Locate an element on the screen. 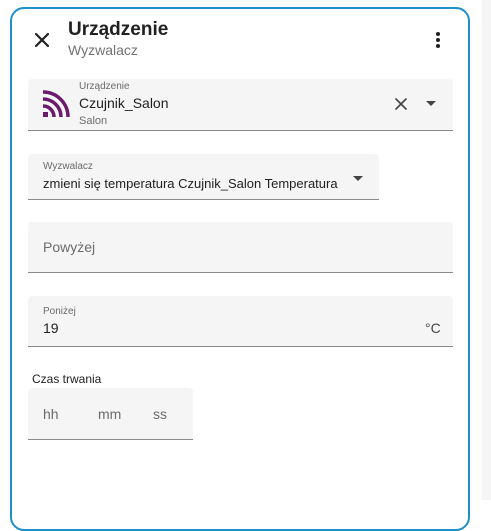 This screenshot has height=531, width=491. dialog-title: Urządzenie is located at coordinates (118, 29).